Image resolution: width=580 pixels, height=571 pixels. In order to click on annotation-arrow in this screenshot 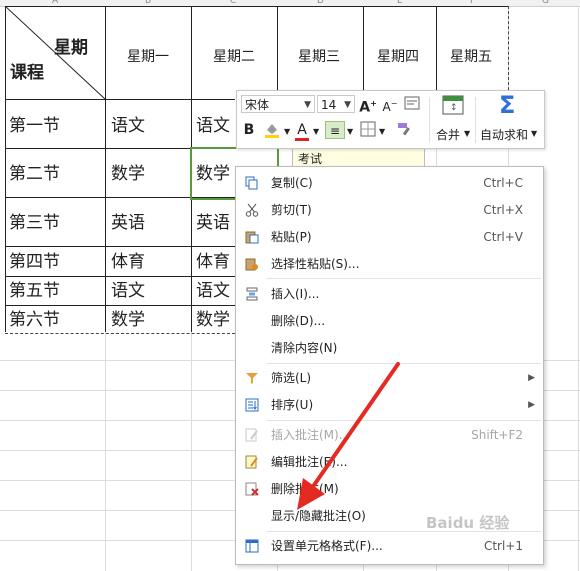, I will do `click(348, 436)`.